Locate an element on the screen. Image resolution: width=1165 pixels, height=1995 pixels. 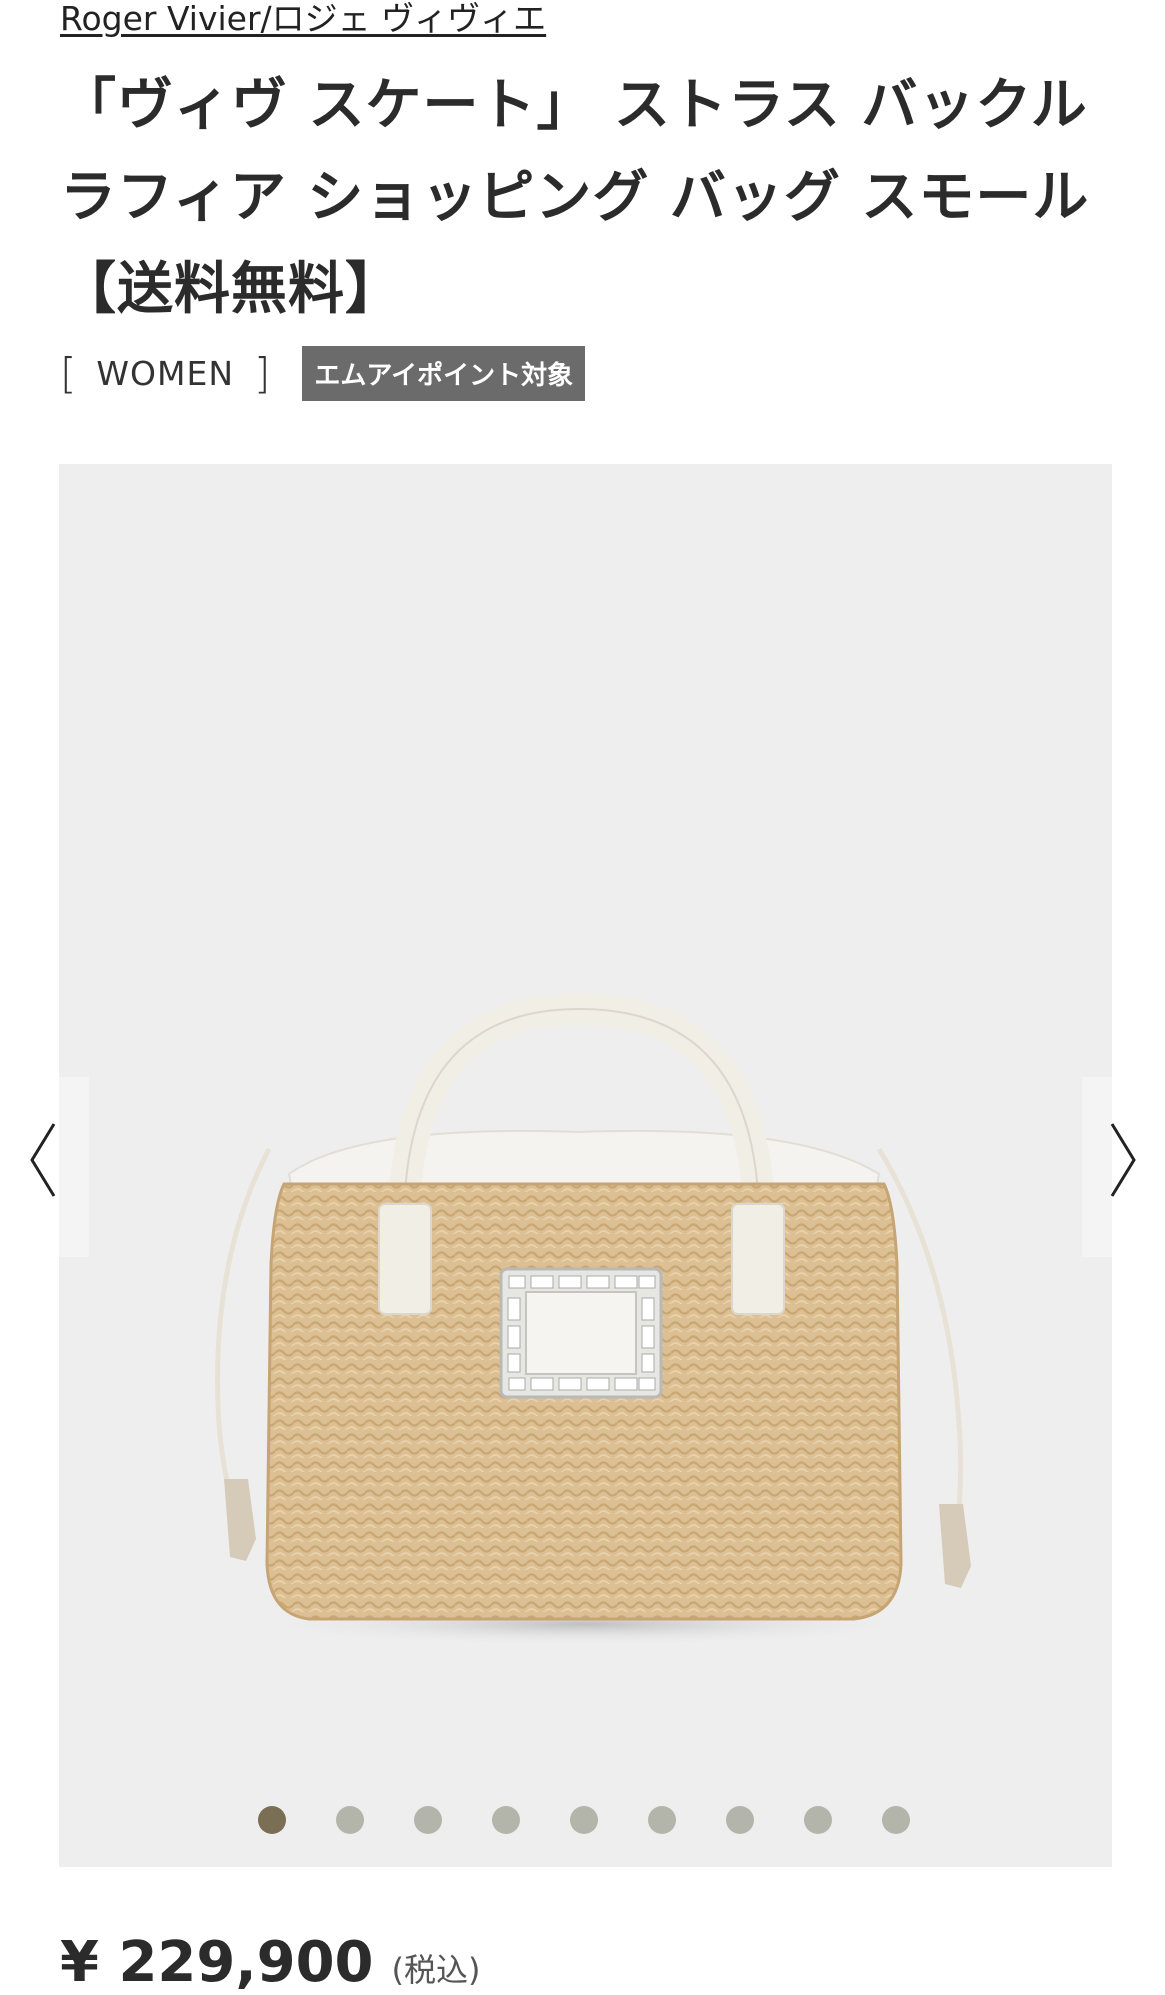
category-tag: [ WOMEN ] is located at coordinates (165, 373).